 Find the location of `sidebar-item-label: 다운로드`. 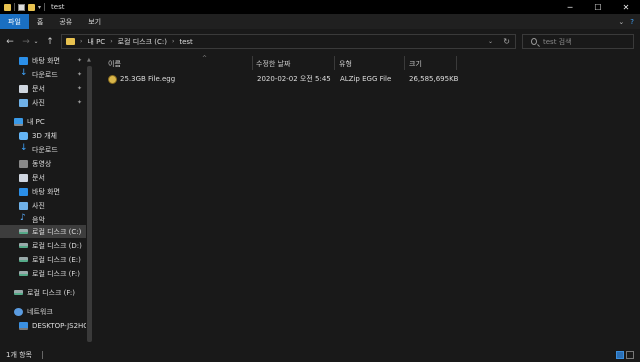

sidebar-item-label: 다운로드 is located at coordinates (45, 149).